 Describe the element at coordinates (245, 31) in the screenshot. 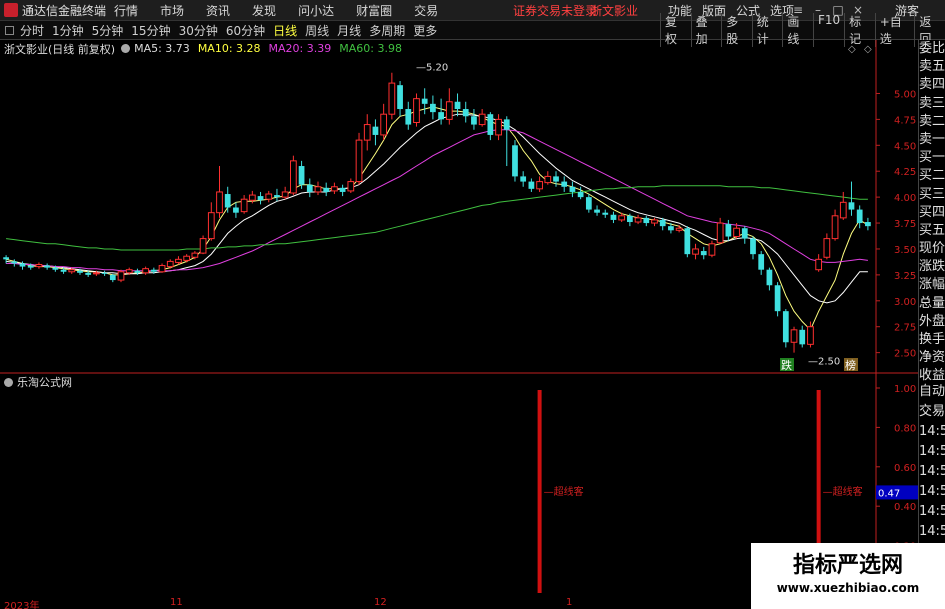

I see `period-tab-5: 60分钟` at that location.